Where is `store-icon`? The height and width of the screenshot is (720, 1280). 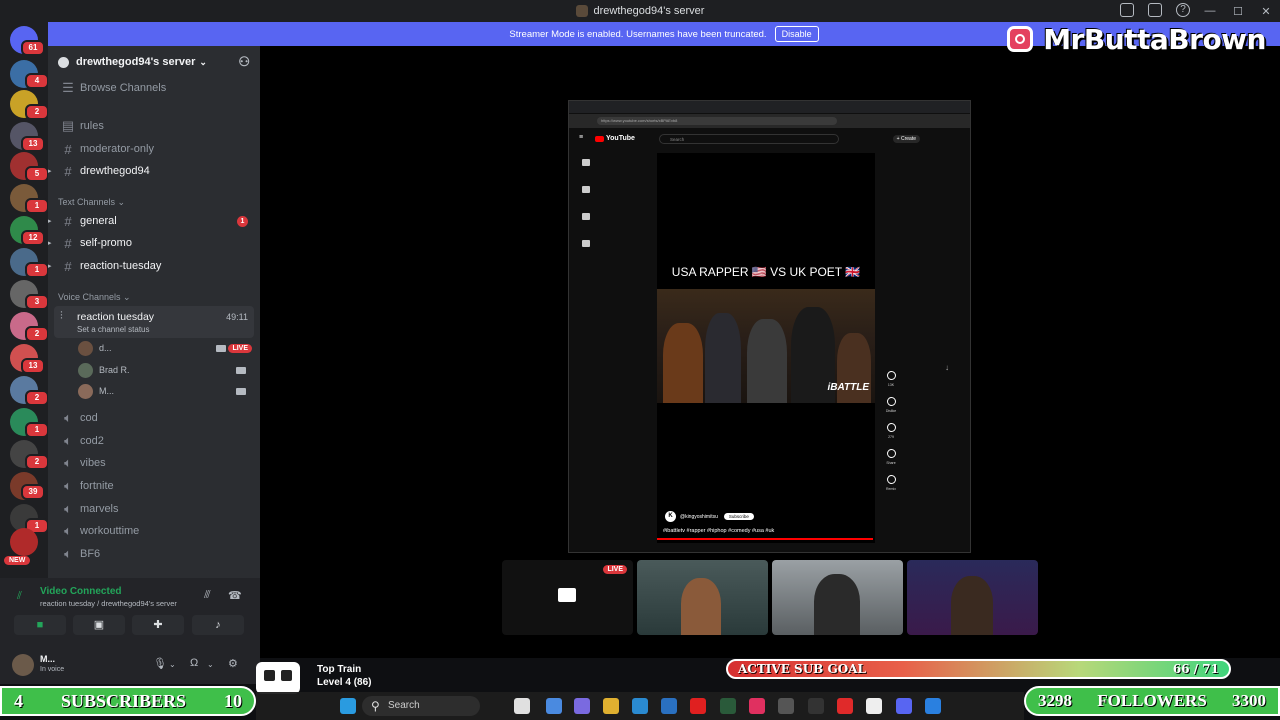 store-icon is located at coordinates (669, 706).